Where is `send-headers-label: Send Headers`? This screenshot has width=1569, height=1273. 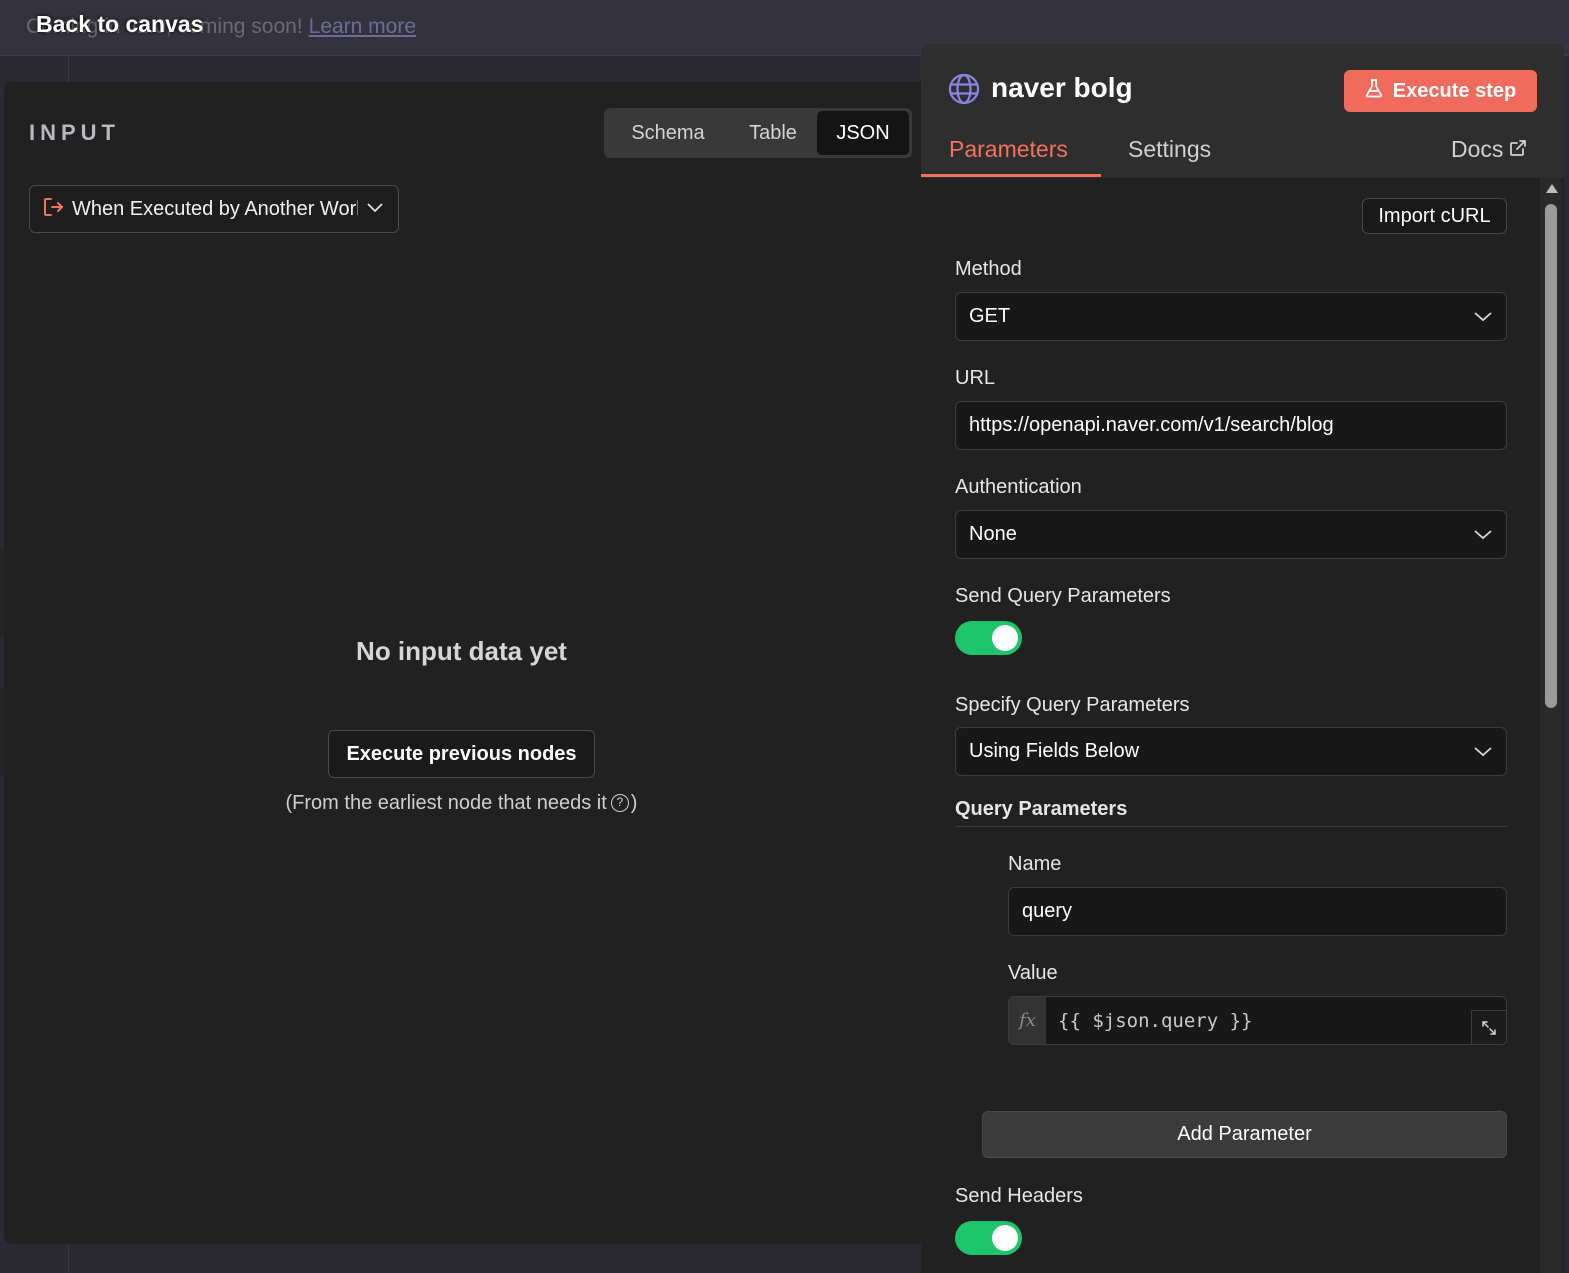
send-headers-label: Send Headers is located at coordinates (1019, 1196).